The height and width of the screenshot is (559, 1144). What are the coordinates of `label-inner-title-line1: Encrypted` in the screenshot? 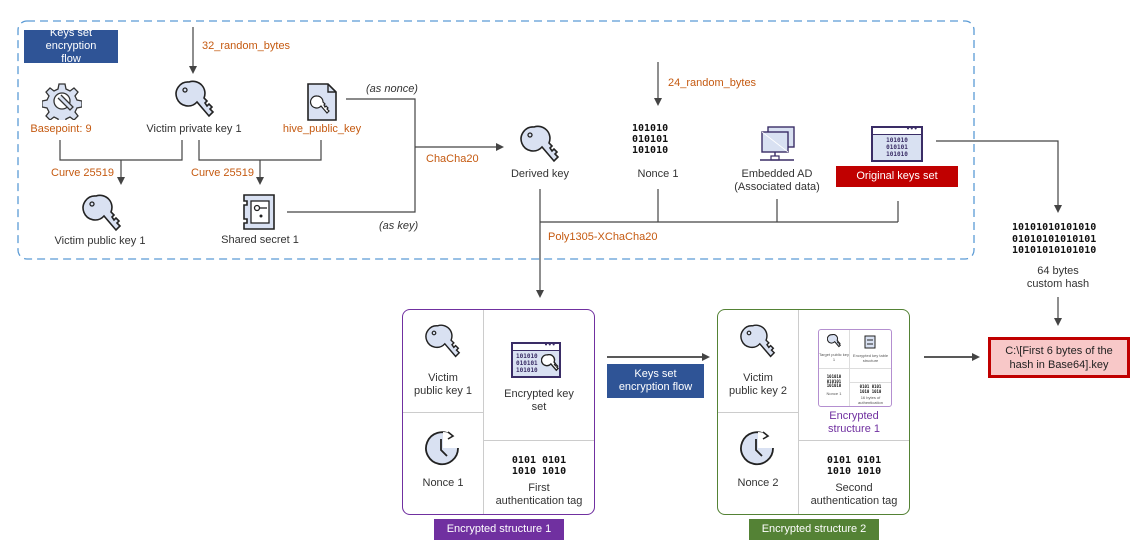 It's located at (854, 416).